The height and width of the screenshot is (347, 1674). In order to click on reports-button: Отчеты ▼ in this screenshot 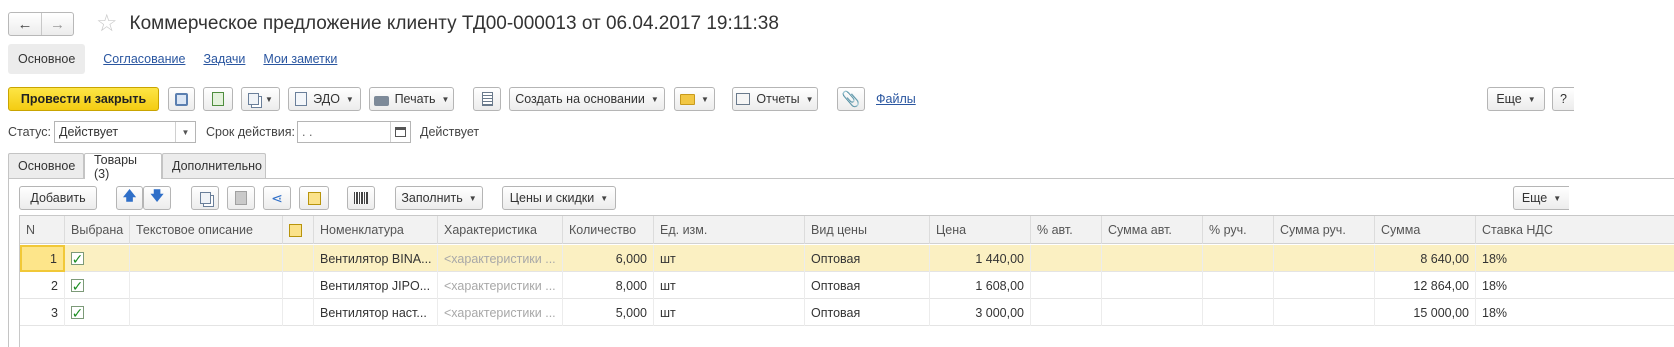, I will do `click(775, 99)`.